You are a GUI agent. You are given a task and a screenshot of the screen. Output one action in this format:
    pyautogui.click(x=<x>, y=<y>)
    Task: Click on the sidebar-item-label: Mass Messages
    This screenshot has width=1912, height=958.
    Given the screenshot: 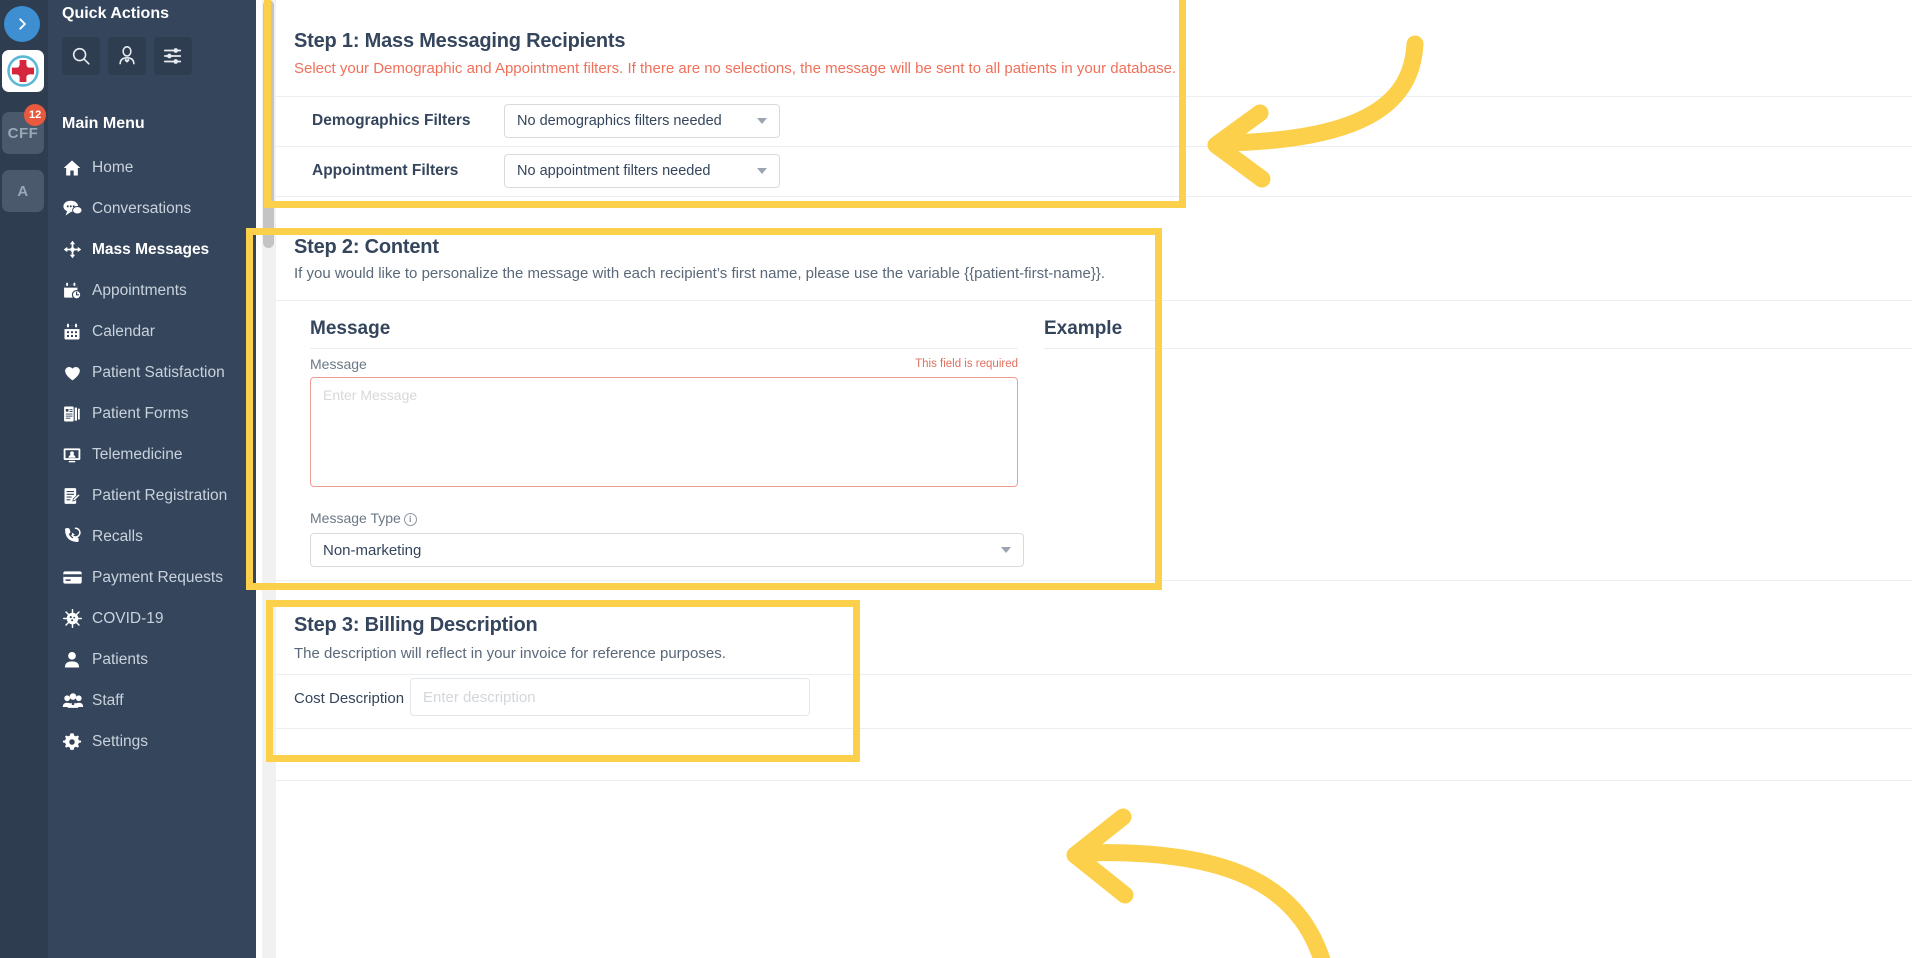 What is the action you would take?
    pyautogui.click(x=151, y=249)
    